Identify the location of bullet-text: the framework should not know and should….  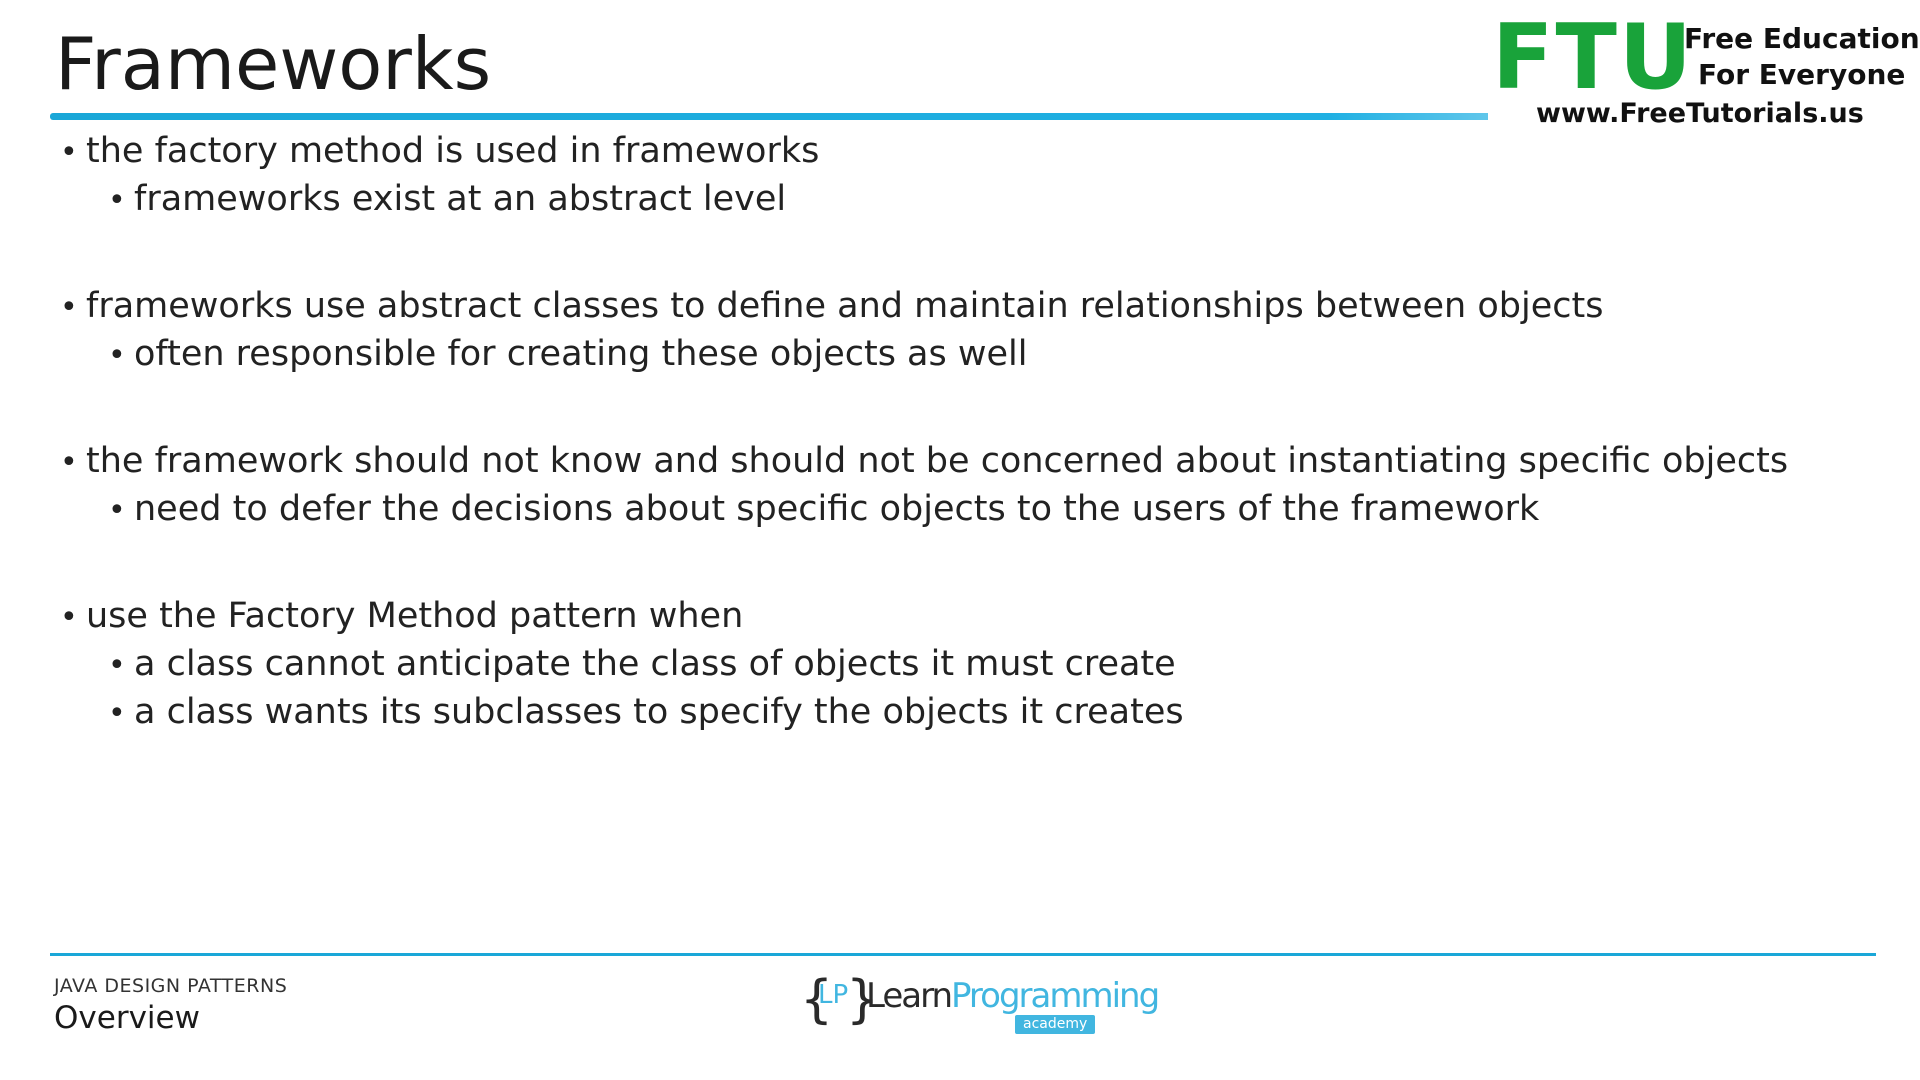
(937, 461).